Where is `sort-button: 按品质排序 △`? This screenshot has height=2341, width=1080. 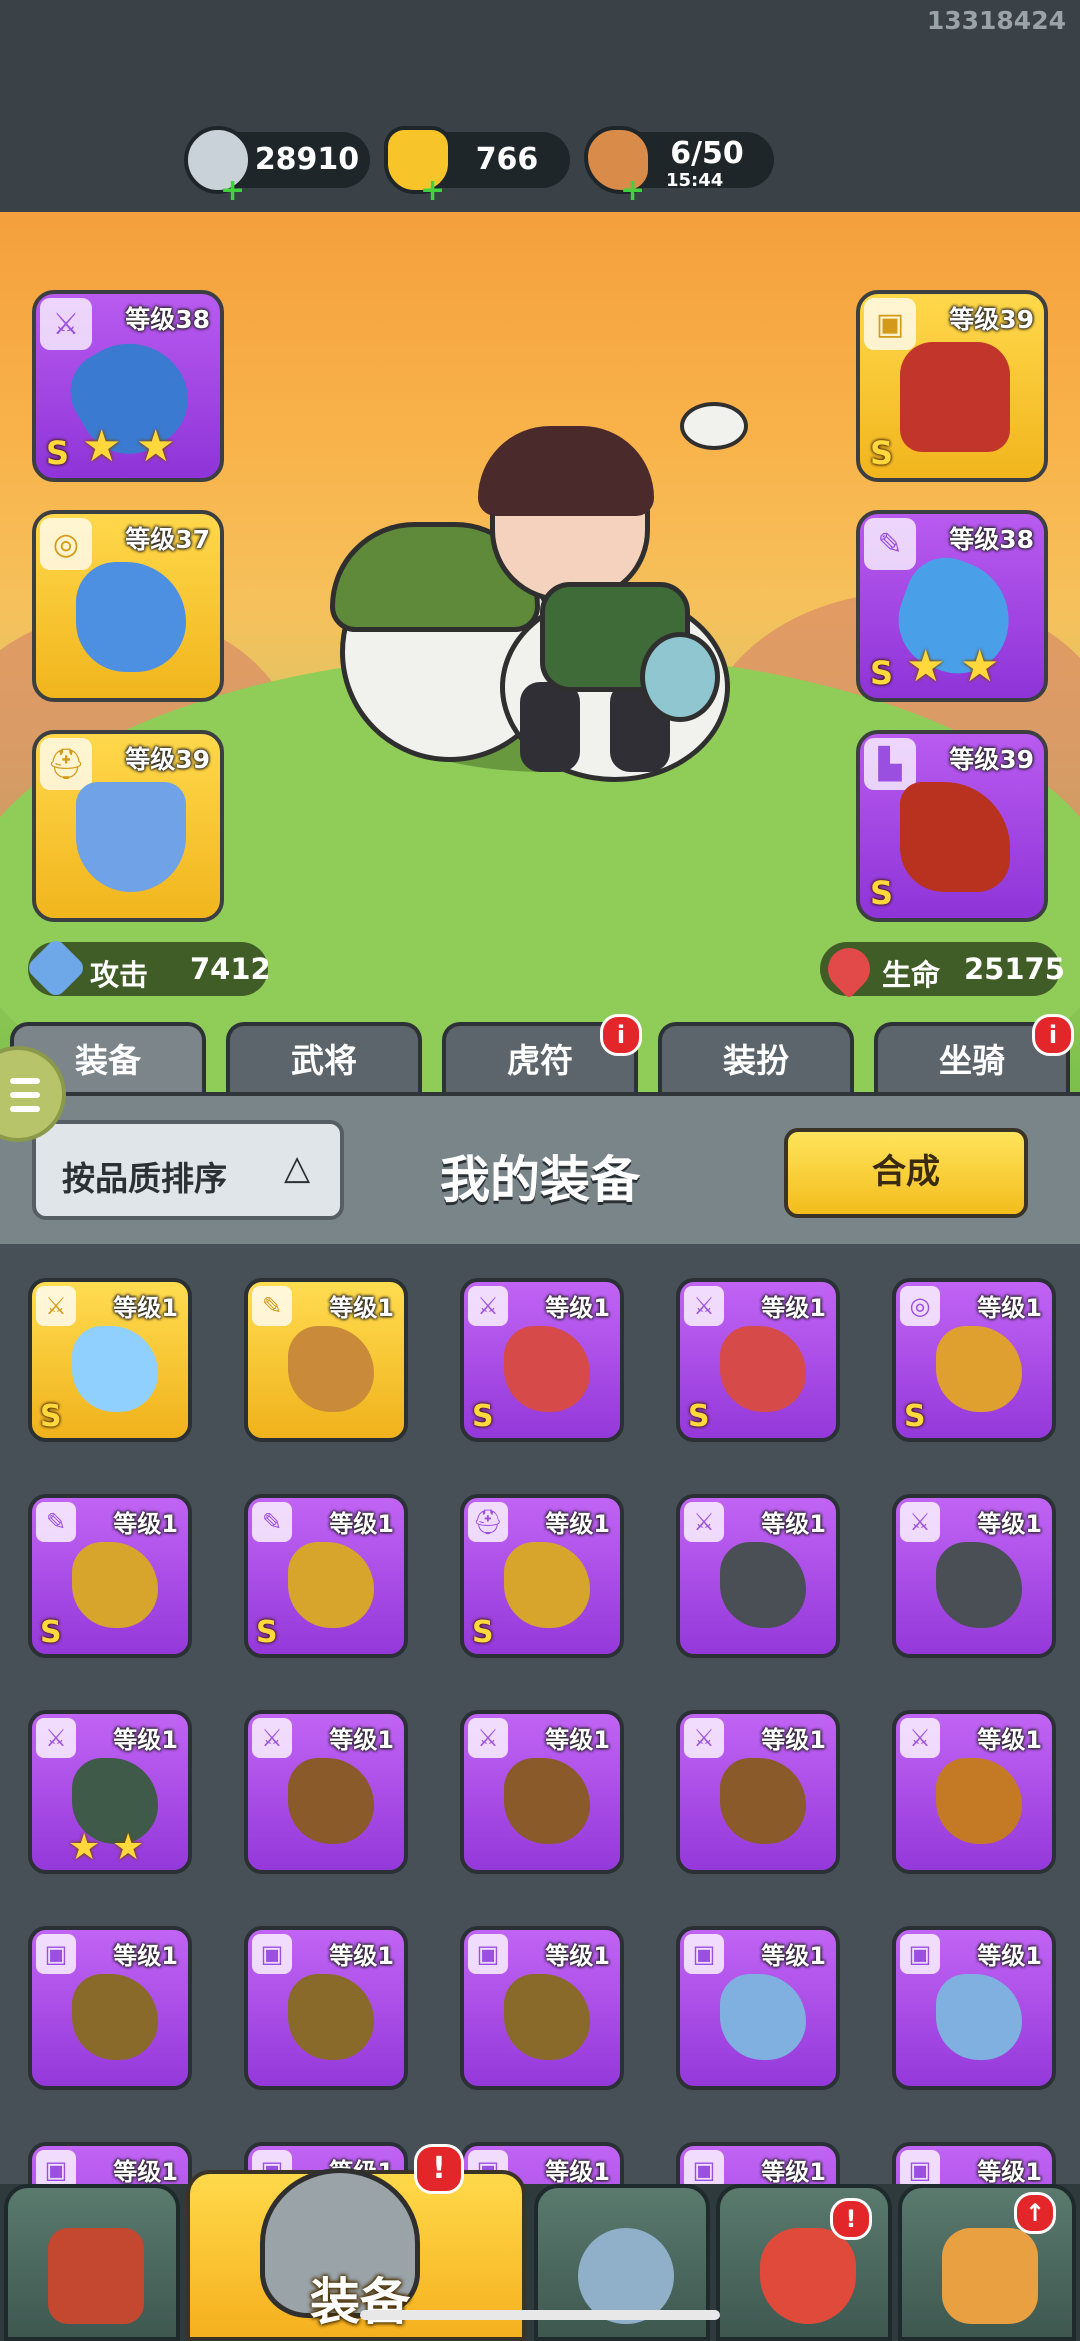 sort-button: 按品质排序 △ is located at coordinates (188, 1170).